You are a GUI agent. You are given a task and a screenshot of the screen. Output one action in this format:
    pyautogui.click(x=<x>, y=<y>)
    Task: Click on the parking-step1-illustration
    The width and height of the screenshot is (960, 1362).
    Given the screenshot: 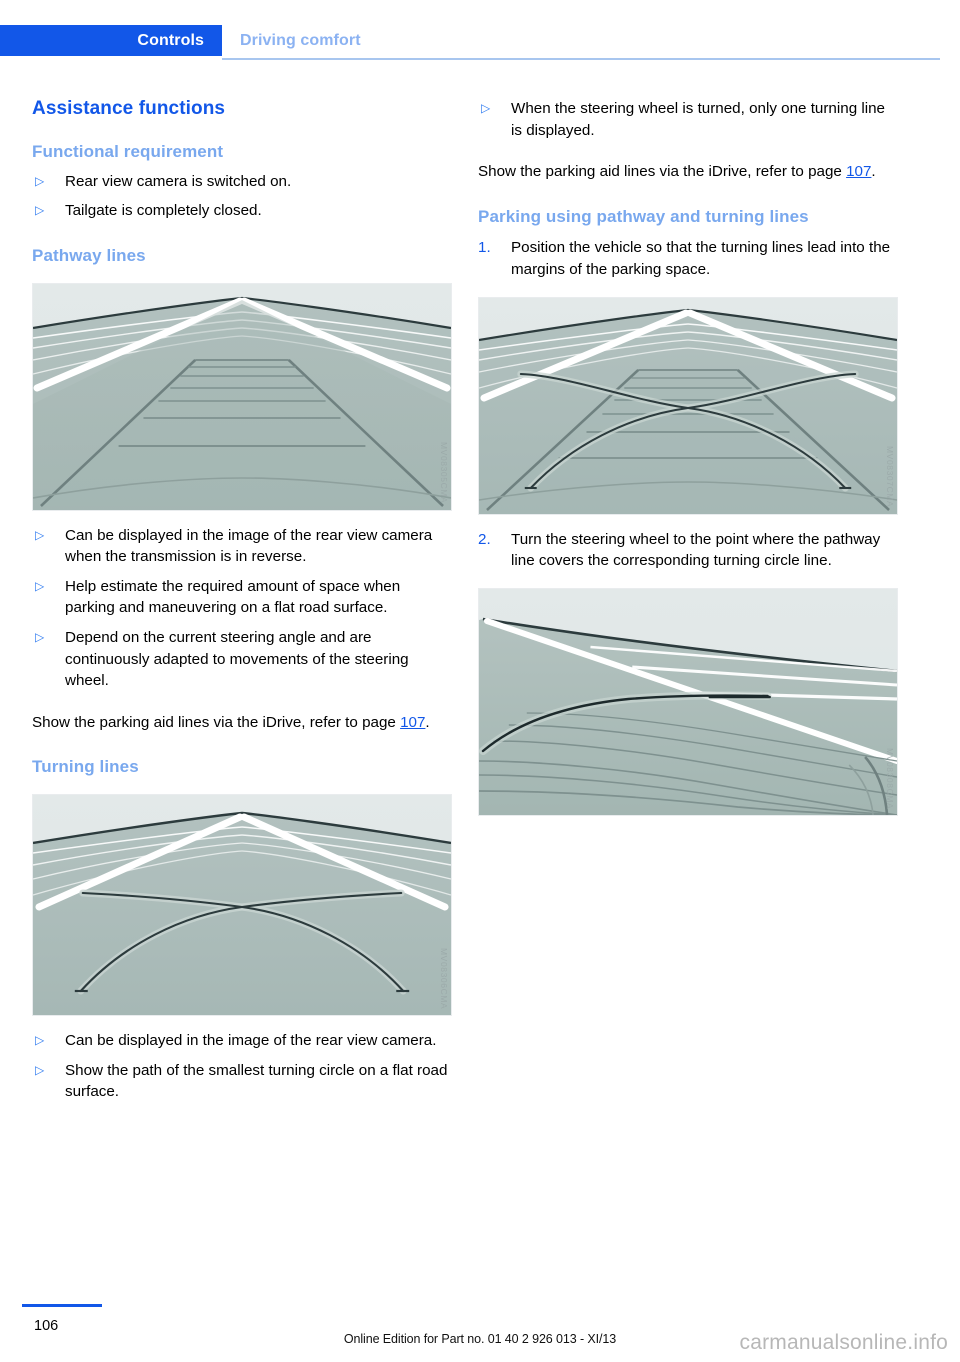 What is the action you would take?
    pyautogui.click(x=688, y=405)
    